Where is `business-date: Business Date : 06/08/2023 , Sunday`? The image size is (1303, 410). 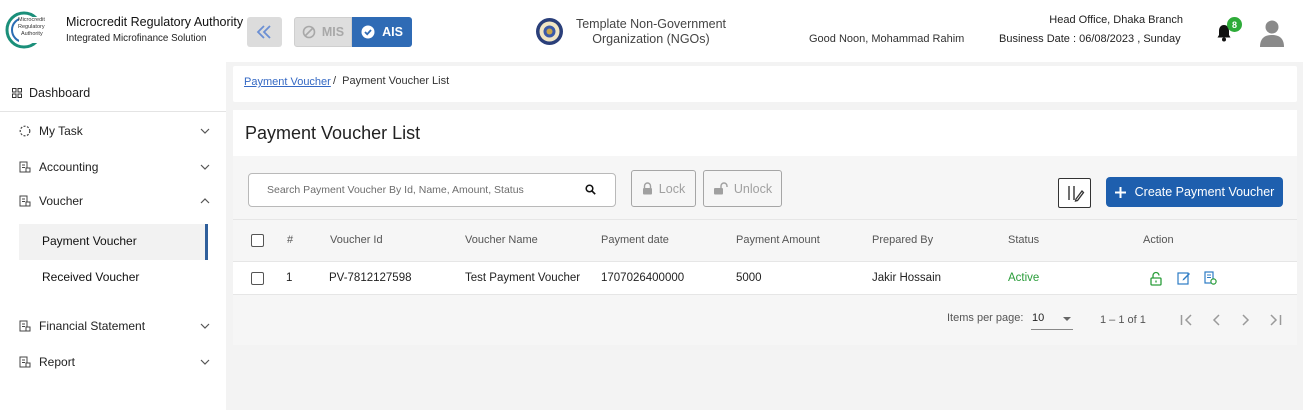
business-date: Business Date : 06/08/2023 , Sunday is located at coordinates (1090, 39).